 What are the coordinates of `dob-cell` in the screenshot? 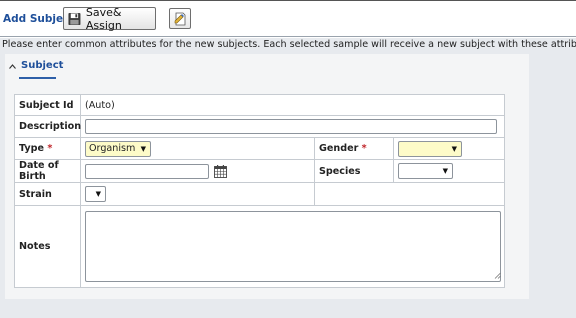 It's located at (197, 171).